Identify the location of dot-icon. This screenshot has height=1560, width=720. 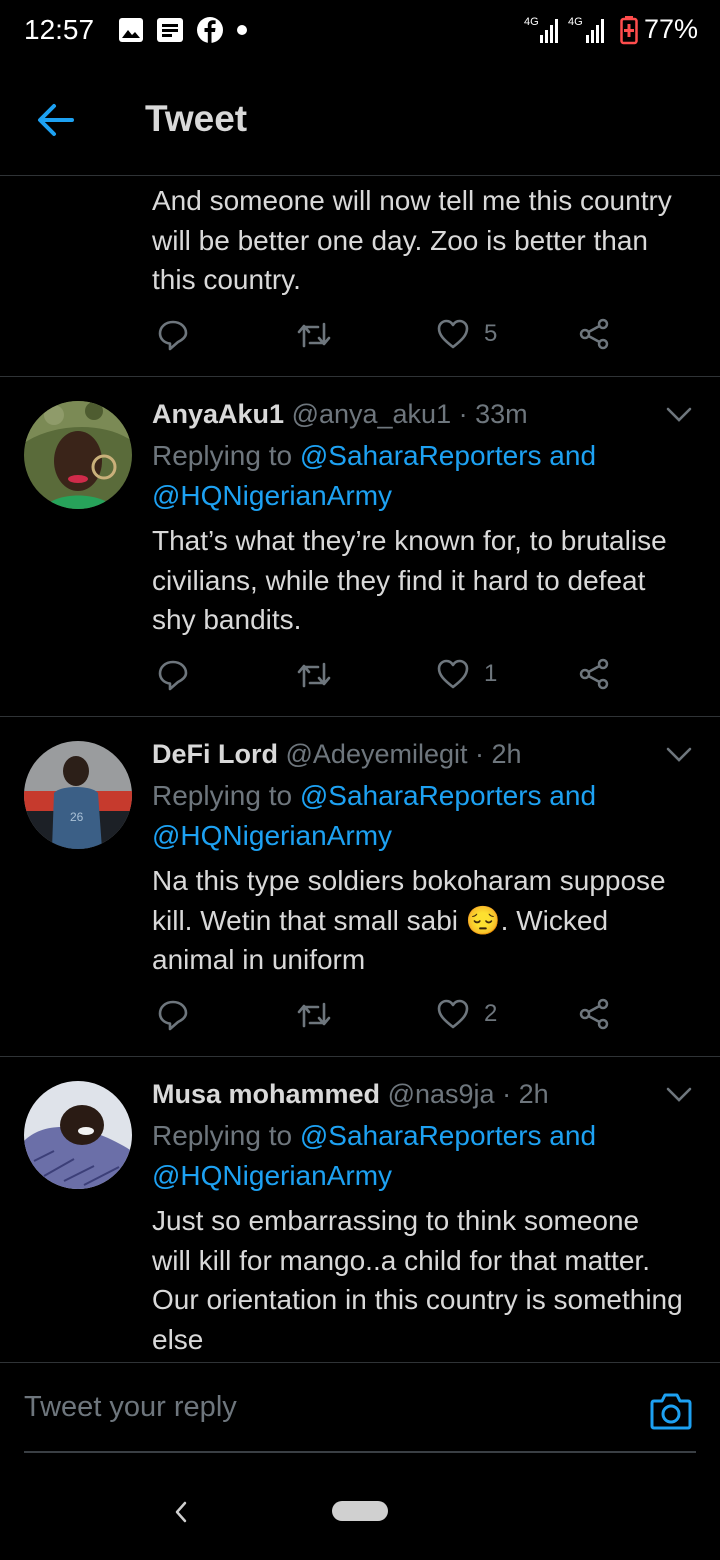
(242, 30).